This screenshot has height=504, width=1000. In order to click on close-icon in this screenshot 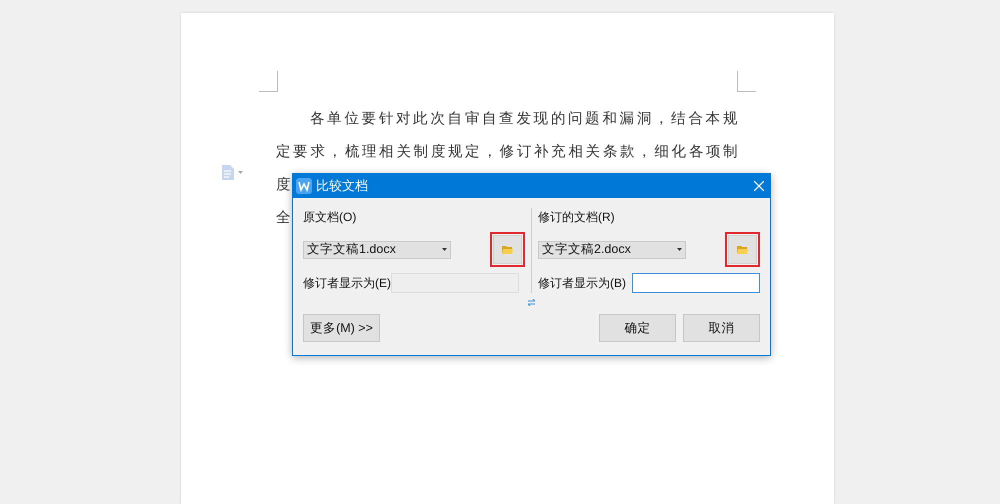, I will do `click(759, 186)`.